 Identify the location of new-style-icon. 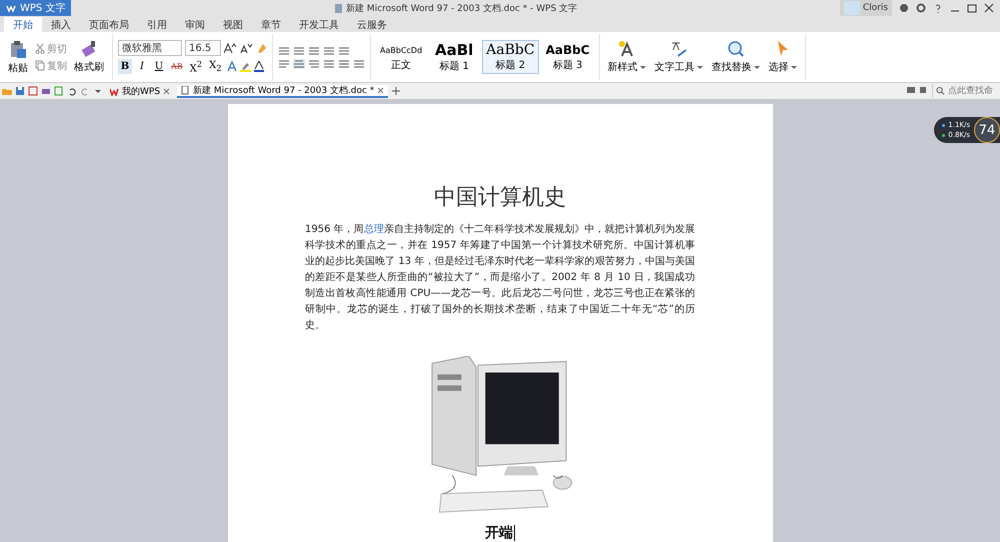
(627, 49).